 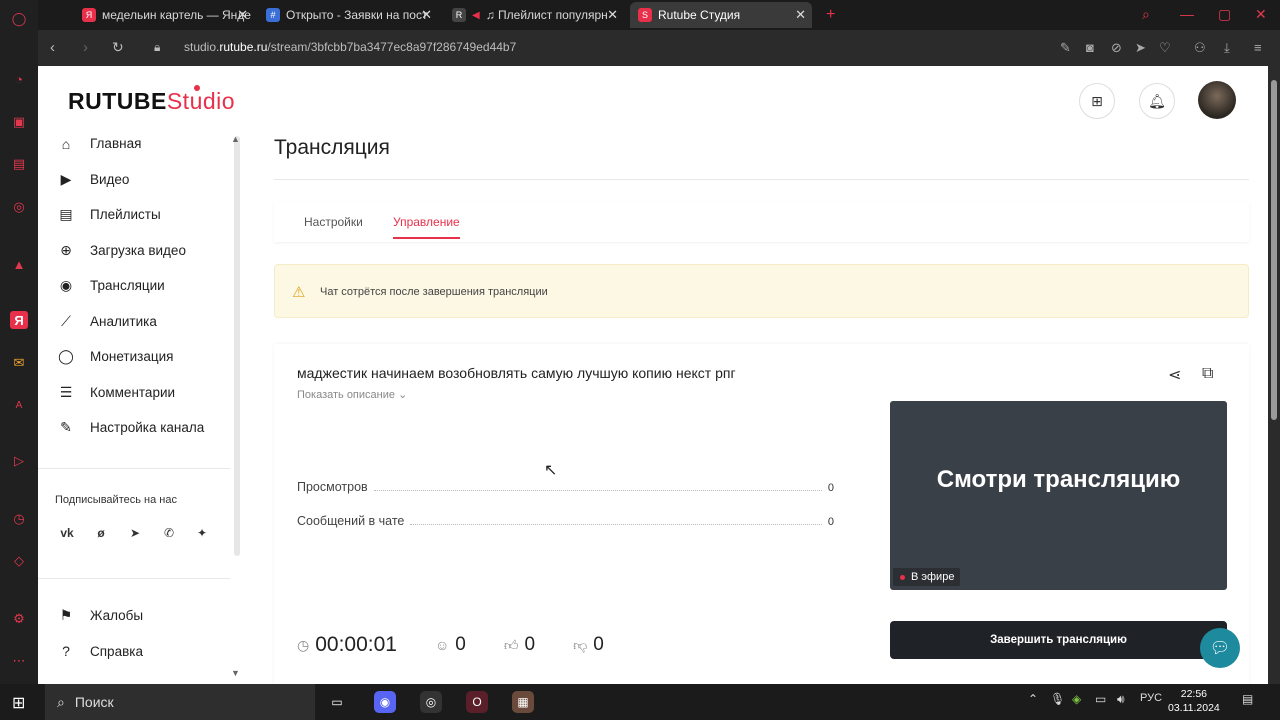 I want to click on settings-icon: ⚙, so click(x=19, y=619).